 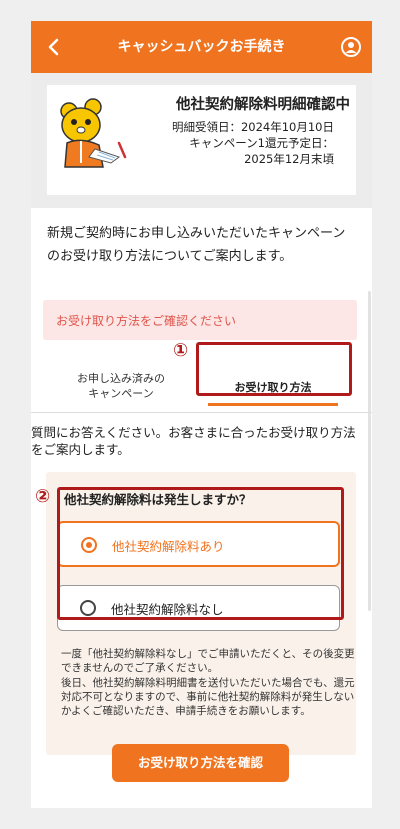 I want to click on chevron-left-icon, so click(x=53, y=47).